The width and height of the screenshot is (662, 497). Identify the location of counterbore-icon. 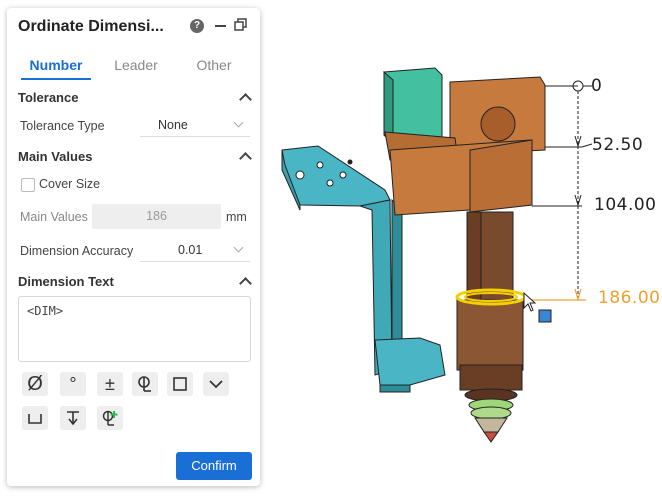
(35, 419).